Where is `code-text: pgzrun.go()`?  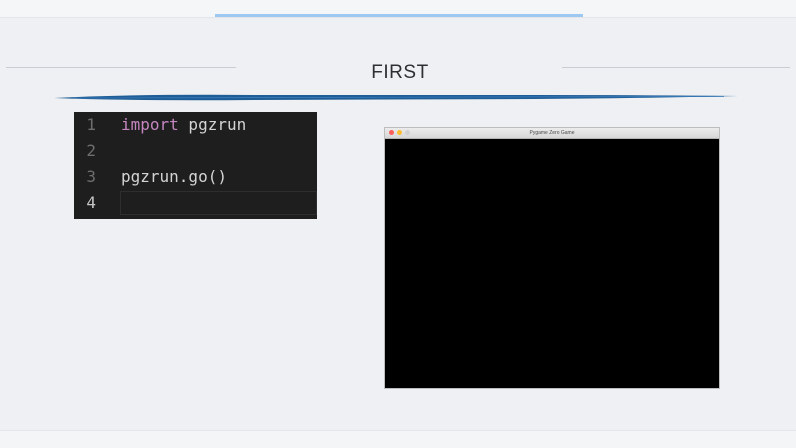 code-text: pgzrun.go() is located at coordinates (174, 176).